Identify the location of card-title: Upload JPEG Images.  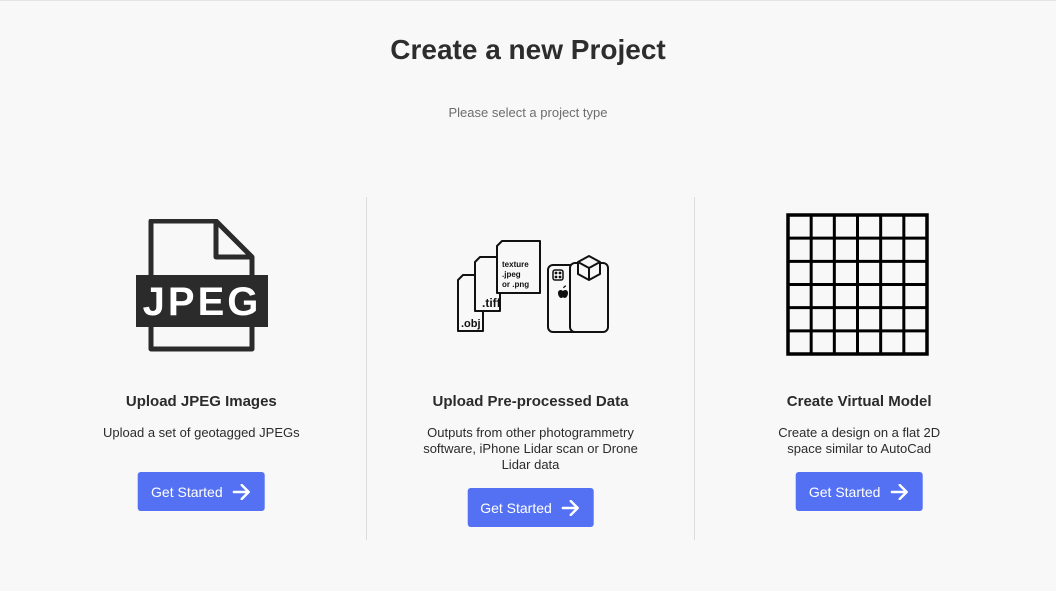
(201, 401).